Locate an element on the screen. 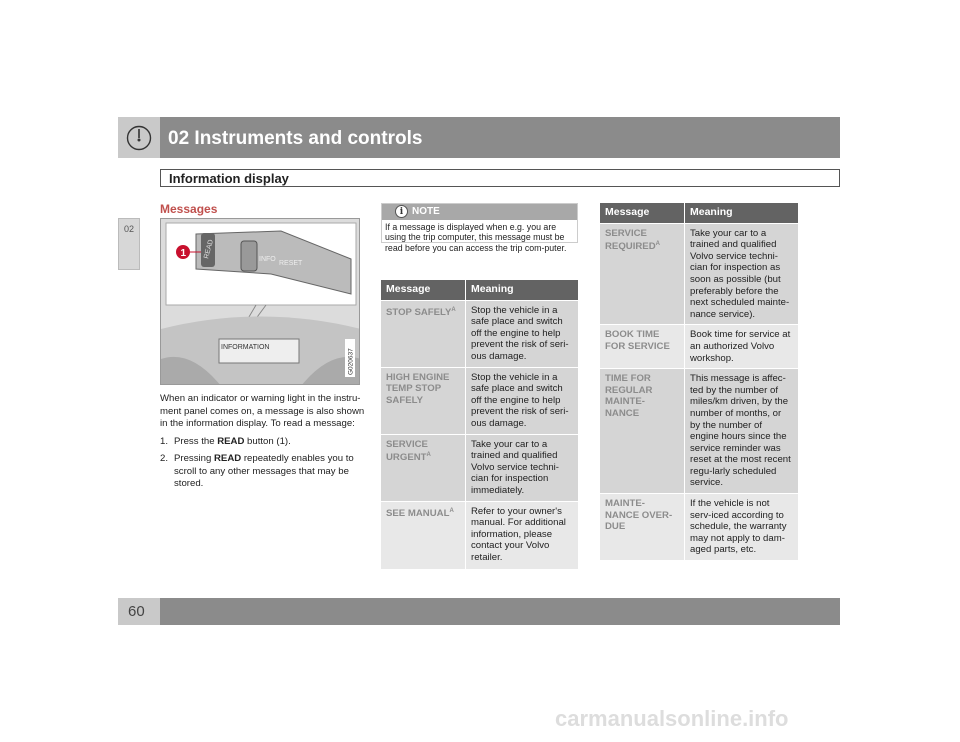 This screenshot has width=960, height=742. chapter-icon-box is located at coordinates (139, 137).